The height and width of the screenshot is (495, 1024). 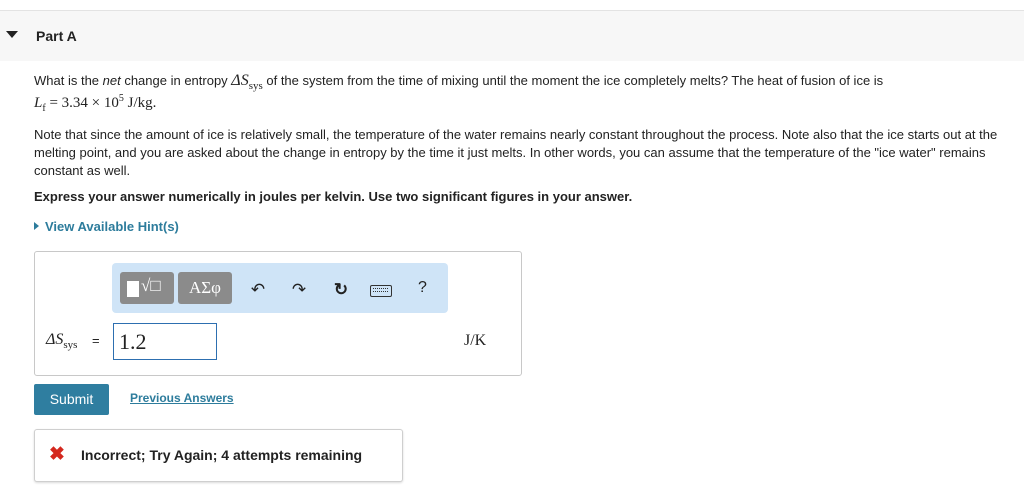 I want to click on question-intro: What is the, so click(x=68, y=80).